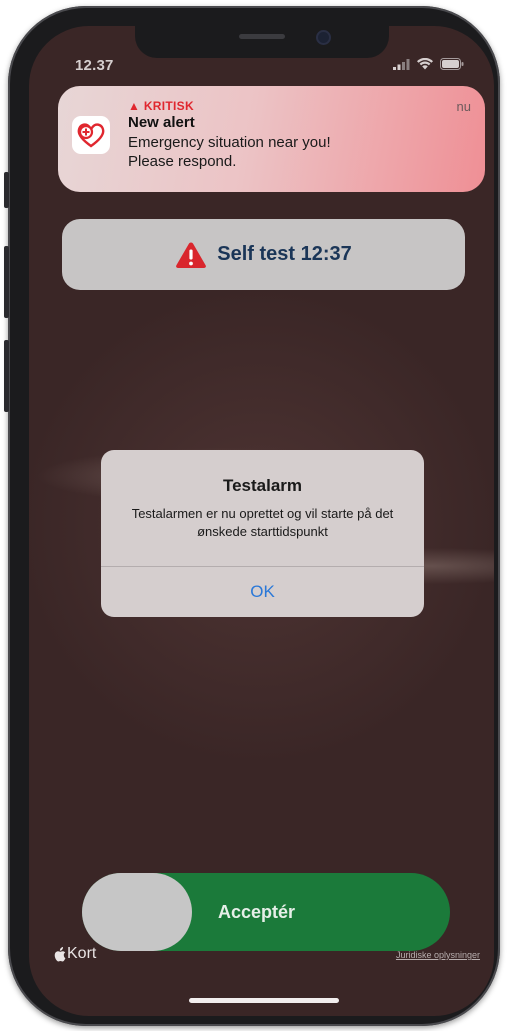 The width and height of the screenshot is (507, 1031). I want to click on maps-attribution: Kort, so click(74, 954).